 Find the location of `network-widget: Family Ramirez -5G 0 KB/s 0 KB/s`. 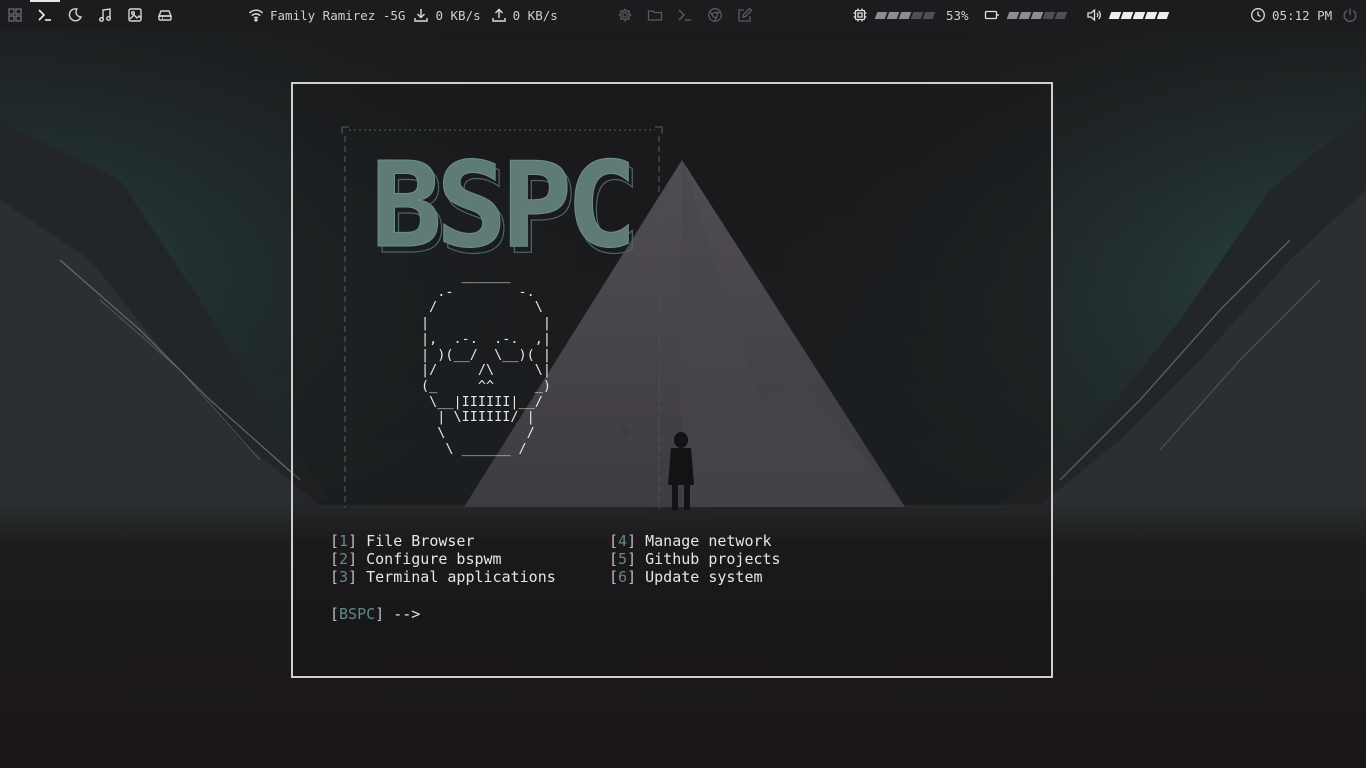

network-widget: Family Ramirez -5G 0 KB/s 0 KB/s is located at coordinates (403, 15).